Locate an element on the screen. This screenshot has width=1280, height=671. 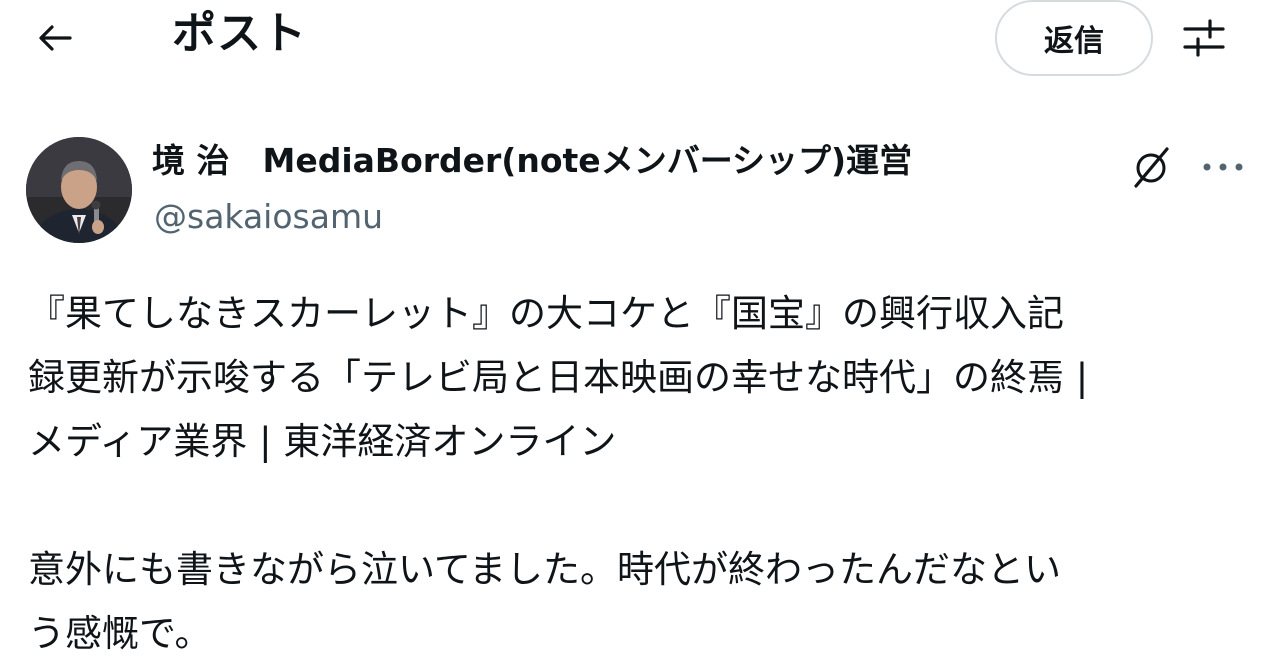
more-options-button is located at coordinates (1223, 167).